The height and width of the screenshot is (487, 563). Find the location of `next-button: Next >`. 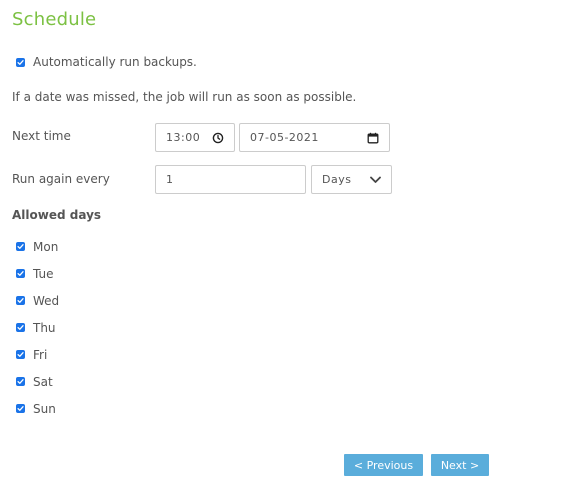

next-button: Next > is located at coordinates (460, 465).